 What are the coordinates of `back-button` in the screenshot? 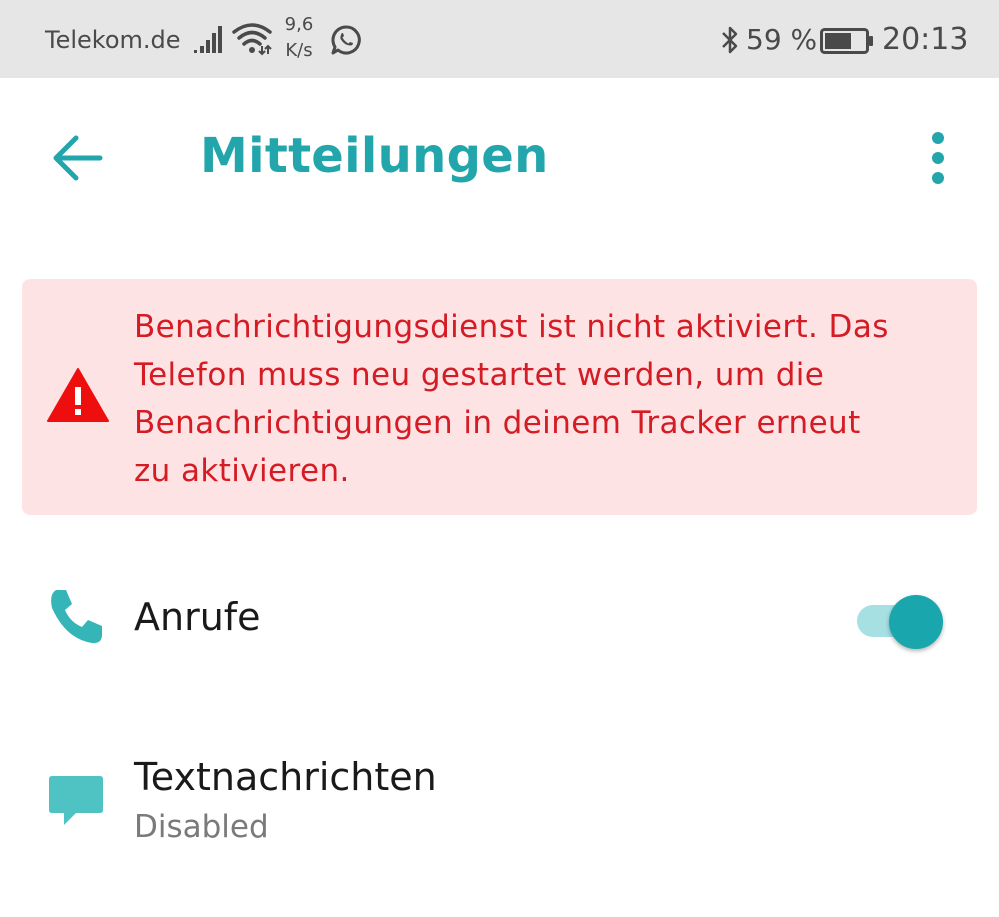 It's located at (78, 158).